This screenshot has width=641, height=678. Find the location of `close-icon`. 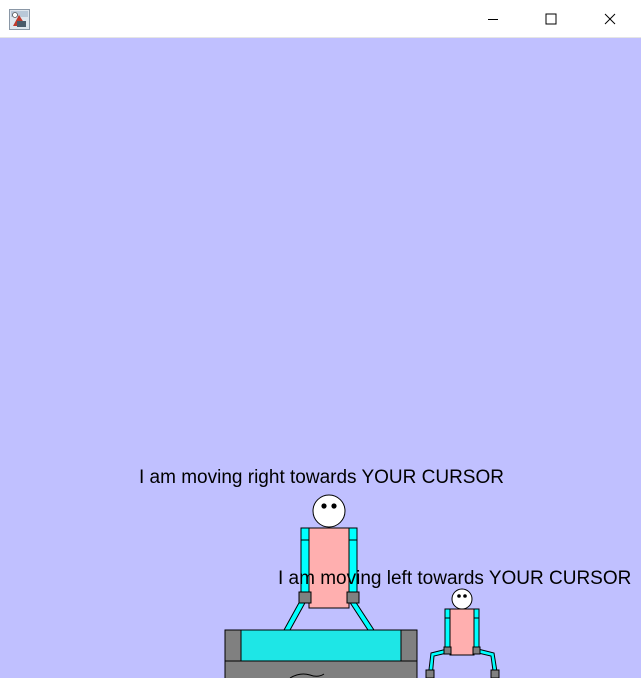

close-icon is located at coordinates (610, 19).